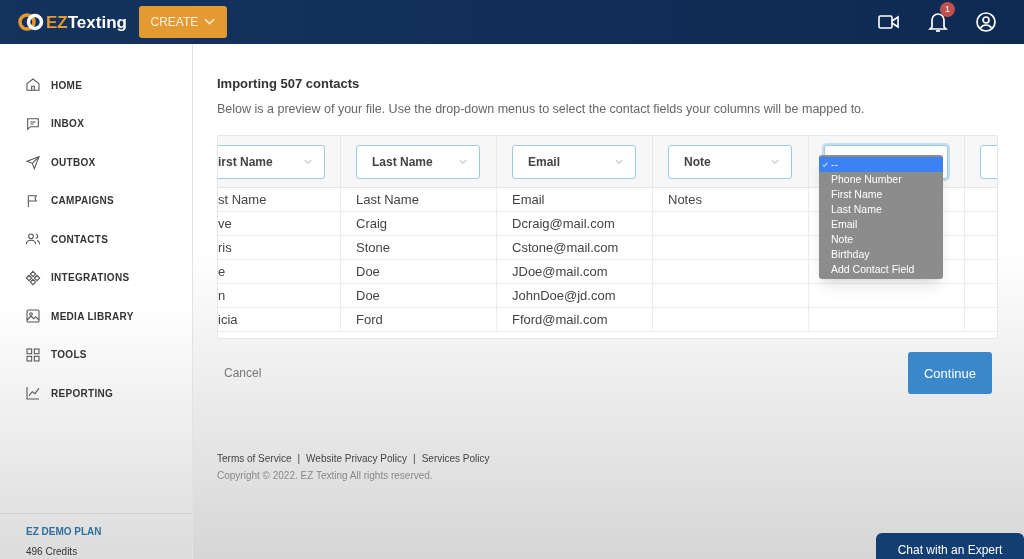 The image size is (1024, 559). I want to click on sidebar-item: OUTBOX, so click(96, 162).